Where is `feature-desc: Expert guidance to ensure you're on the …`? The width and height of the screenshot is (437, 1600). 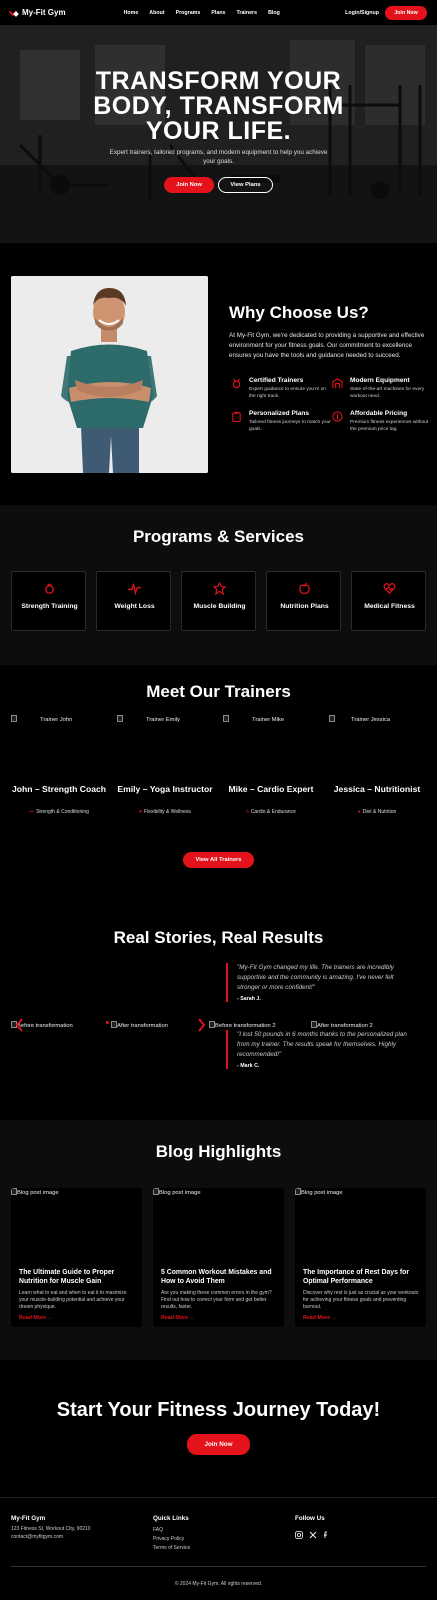
feature-desc: Expert guidance to ensure you're on the … is located at coordinates (287, 393).